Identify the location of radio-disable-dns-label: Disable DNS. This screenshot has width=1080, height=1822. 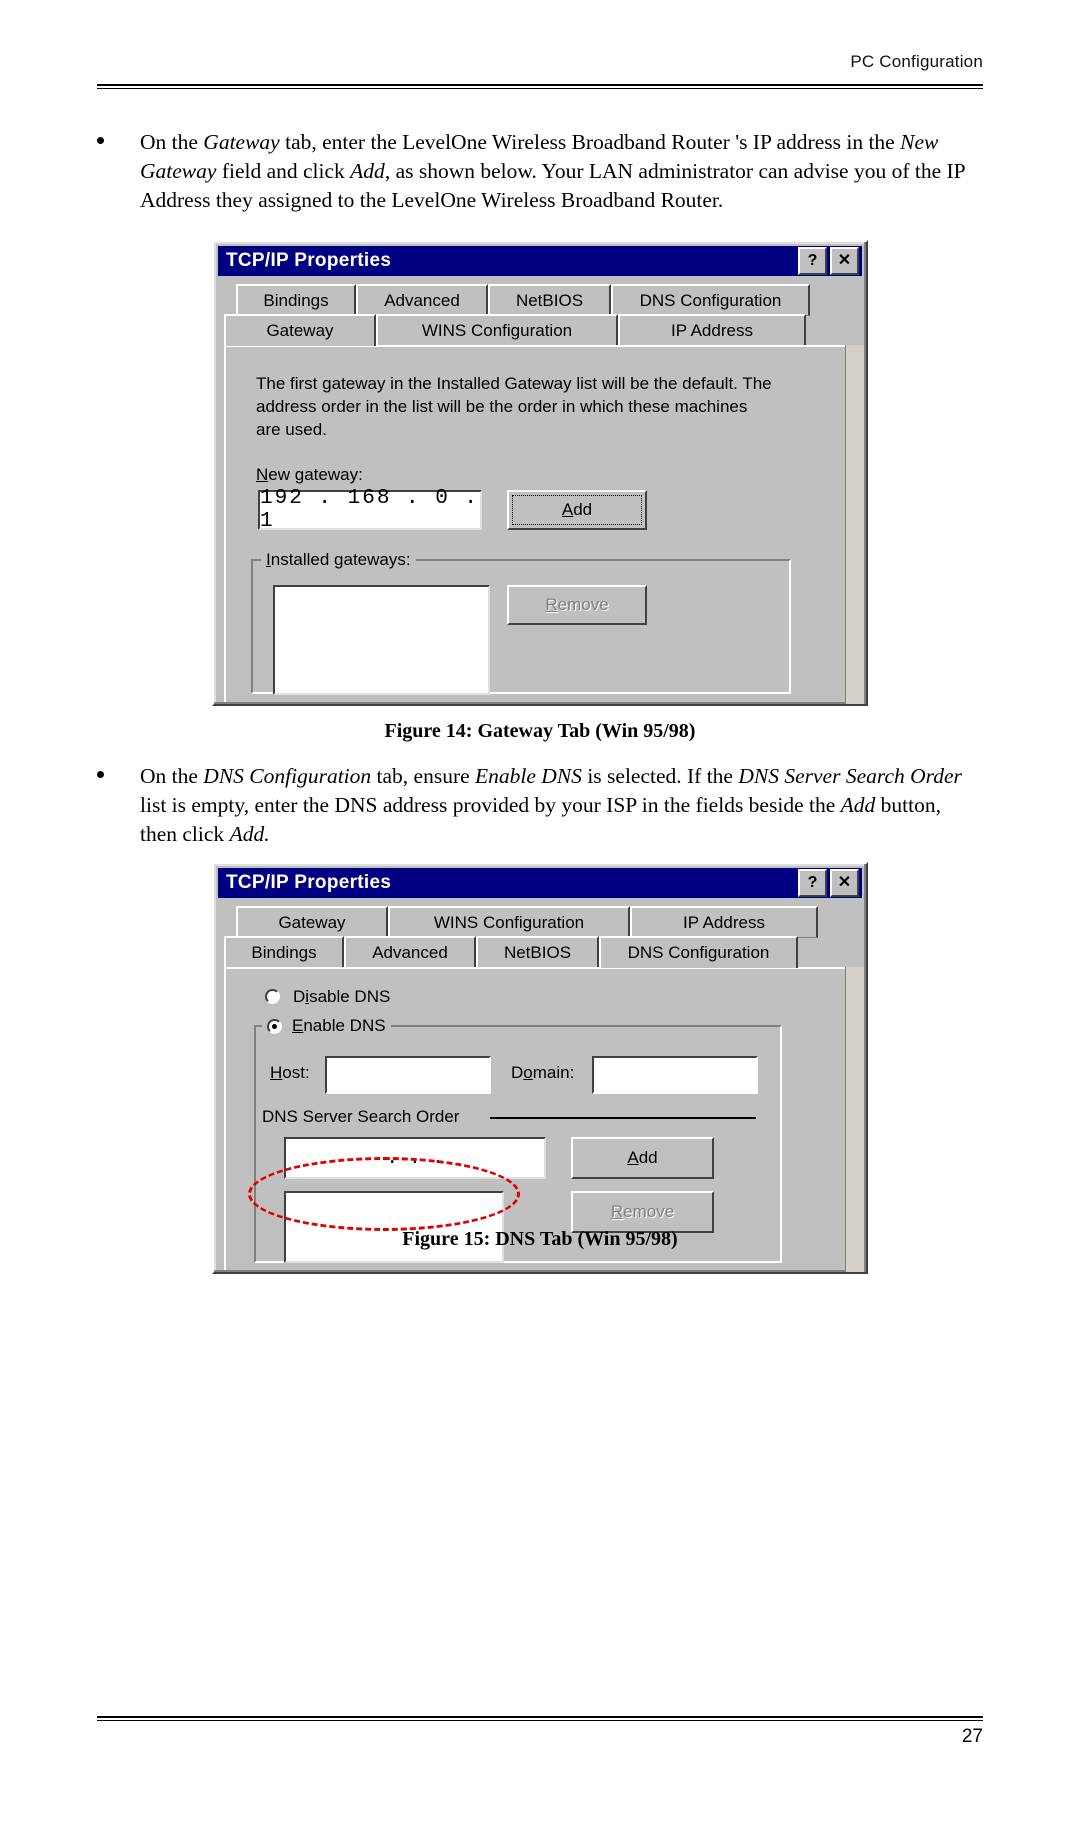
(341, 997).